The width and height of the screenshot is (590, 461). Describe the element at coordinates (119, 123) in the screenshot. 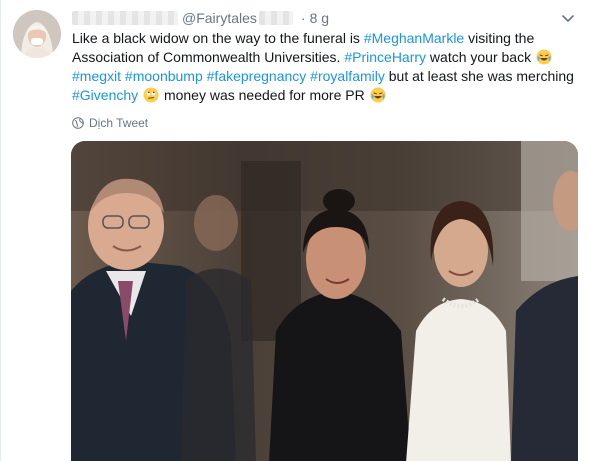

I see `translate-label: Dịch Tweet` at that location.